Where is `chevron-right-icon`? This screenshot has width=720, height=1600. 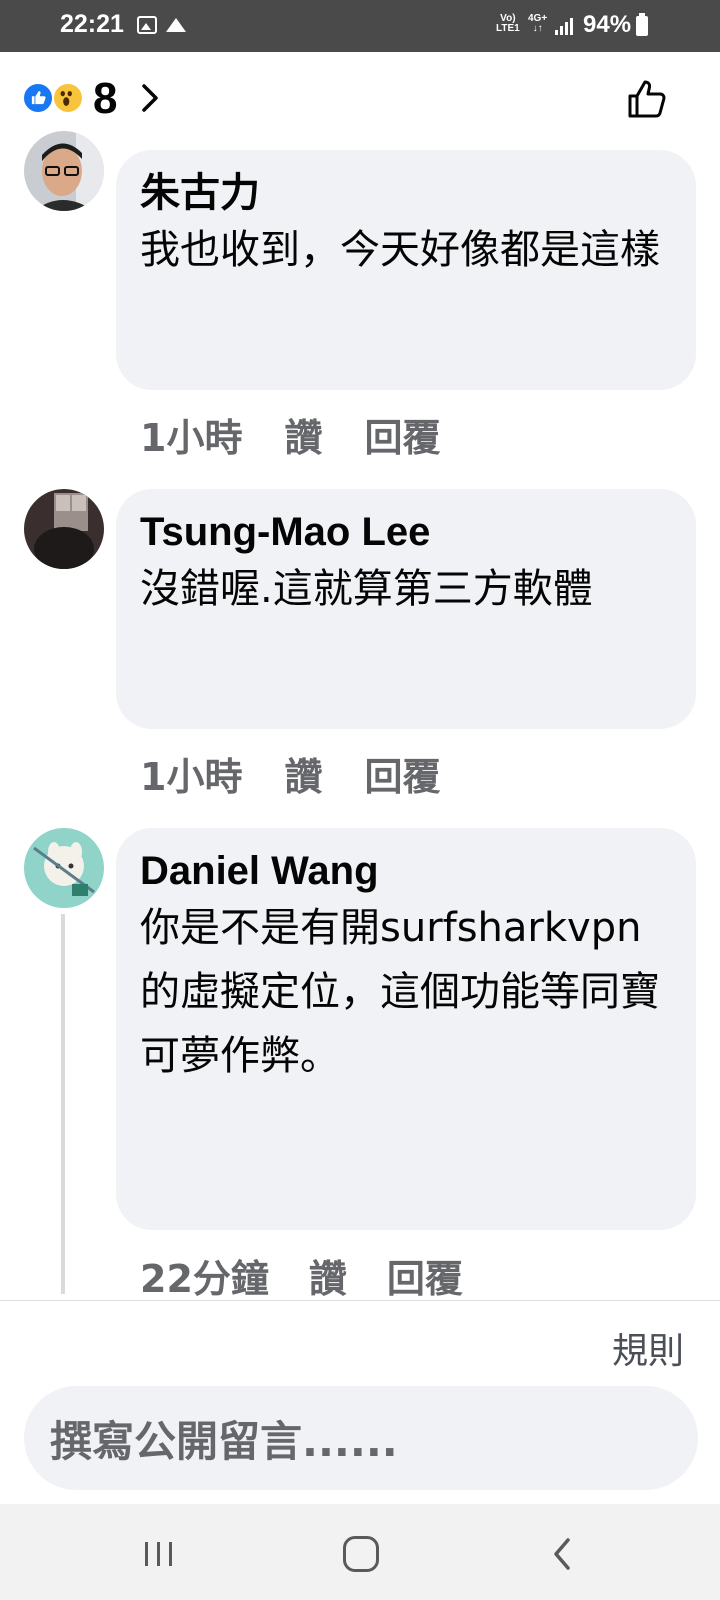 chevron-right-icon is located at coordinates (150, 98).